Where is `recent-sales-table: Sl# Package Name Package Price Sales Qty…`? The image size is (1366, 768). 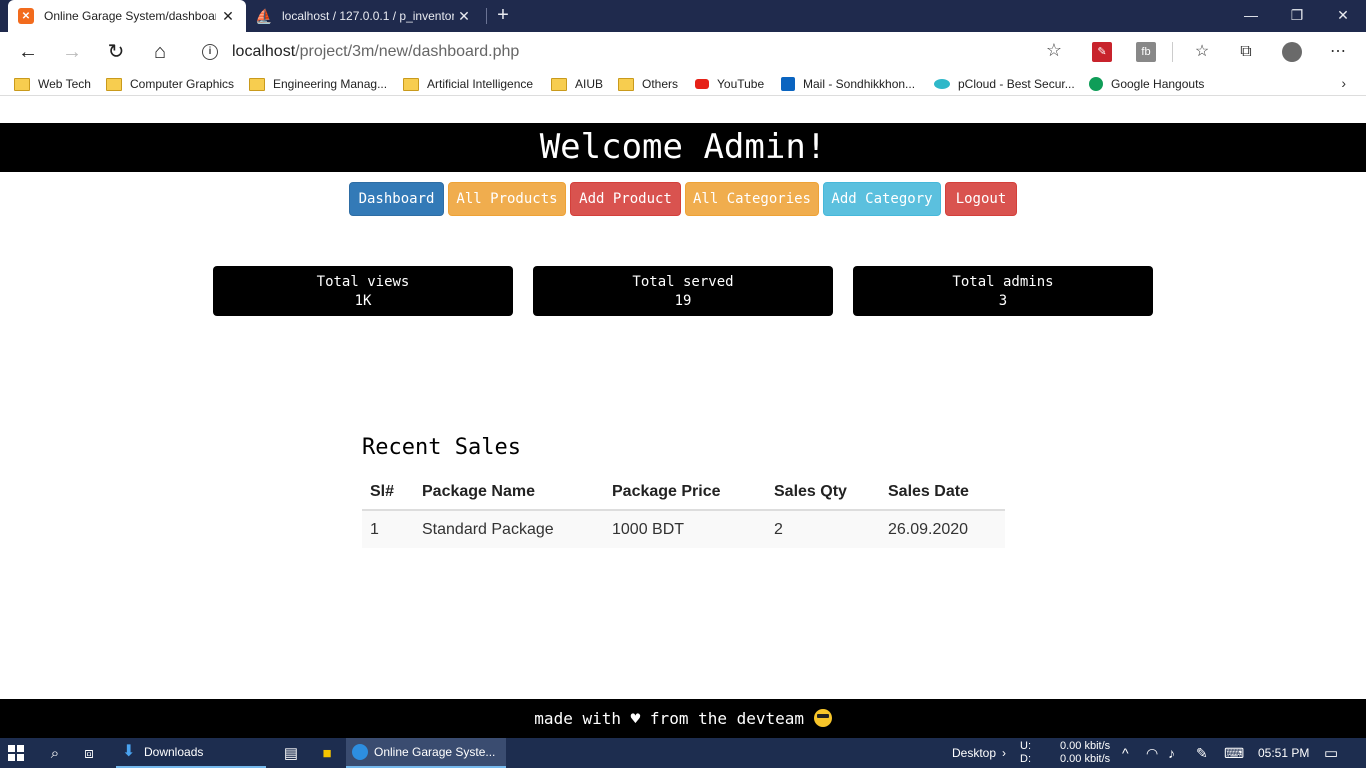 recent-sales-table: Sl# Package Name Package Price Sales Qty… is located at coordinates (683, 511).